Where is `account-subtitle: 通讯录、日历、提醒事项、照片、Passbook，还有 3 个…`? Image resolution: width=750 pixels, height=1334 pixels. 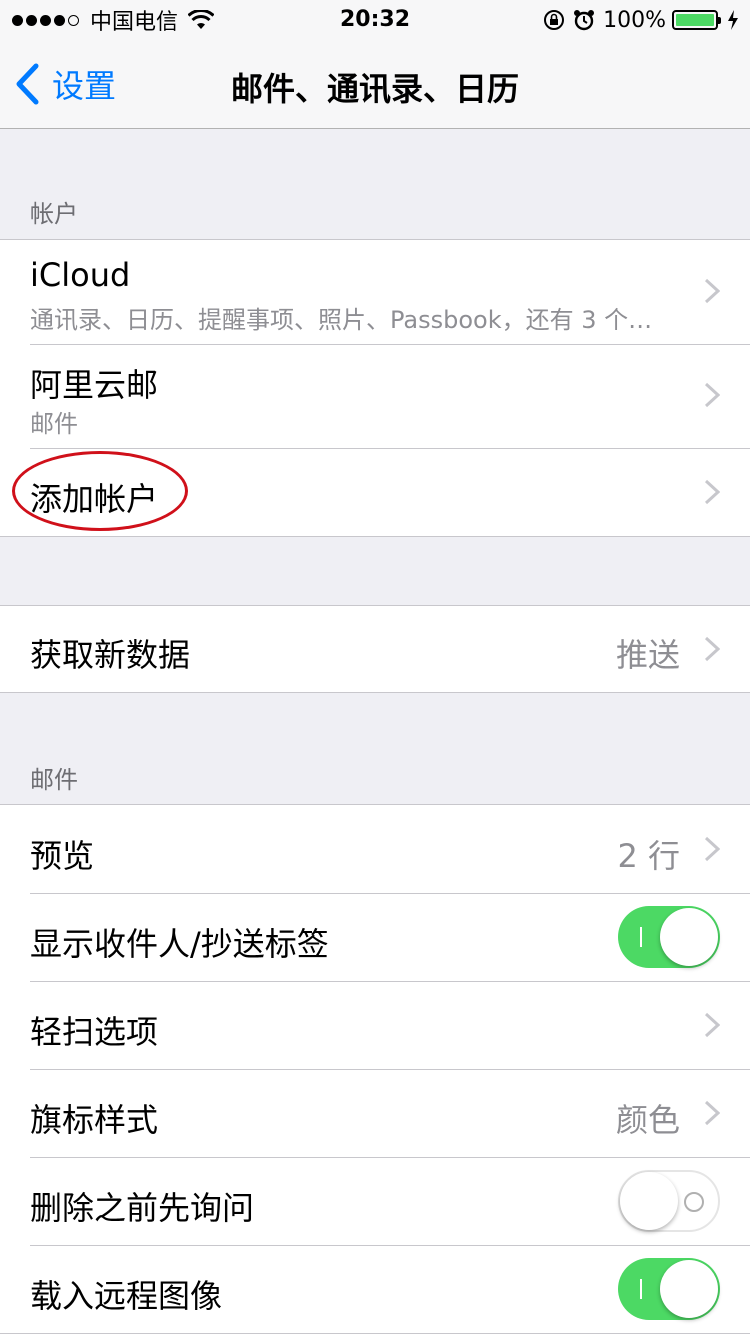
account-subtitle: 通讯录、日历、提醒事项、照片、Passbook，还有 3 个… is located at coordinates (341, 320).